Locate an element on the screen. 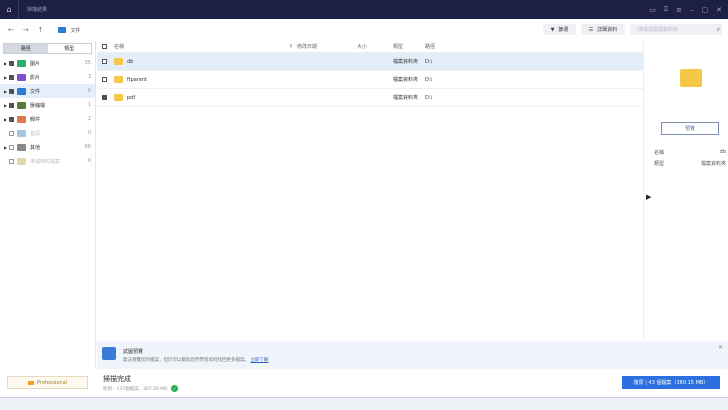 The height and width of the screenshot is (410, 728). tab-path: 路徑 is located at coordinates (26, 48).